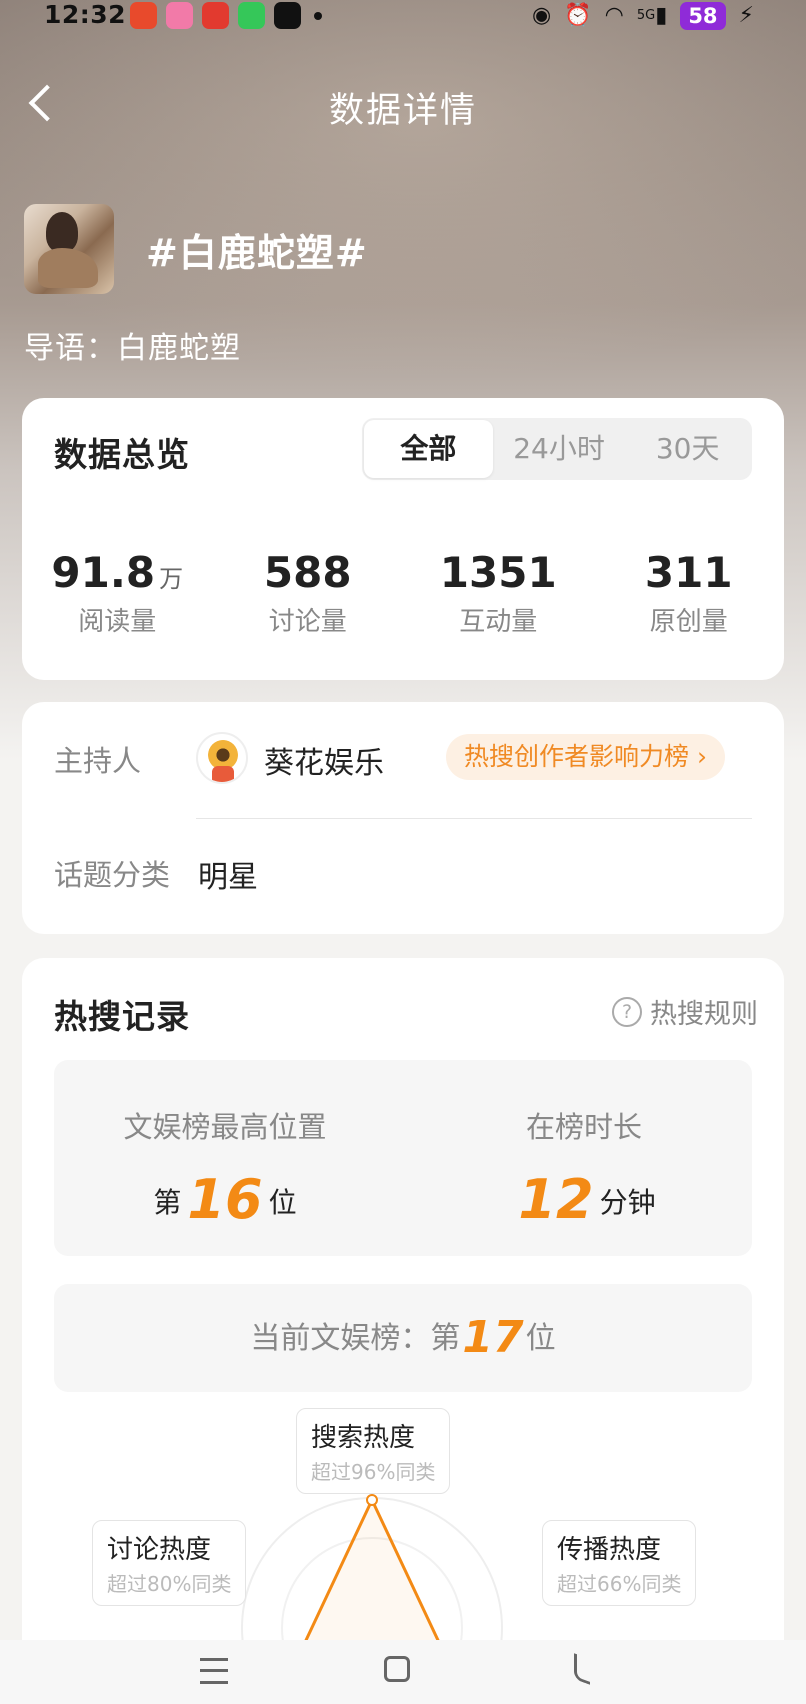 The height and width of the screenshot is (1704, 806). What do you see at coordinates (307, 572) in the screenshot?
I see `stat-value: 588` at bounding box center [307, 572].